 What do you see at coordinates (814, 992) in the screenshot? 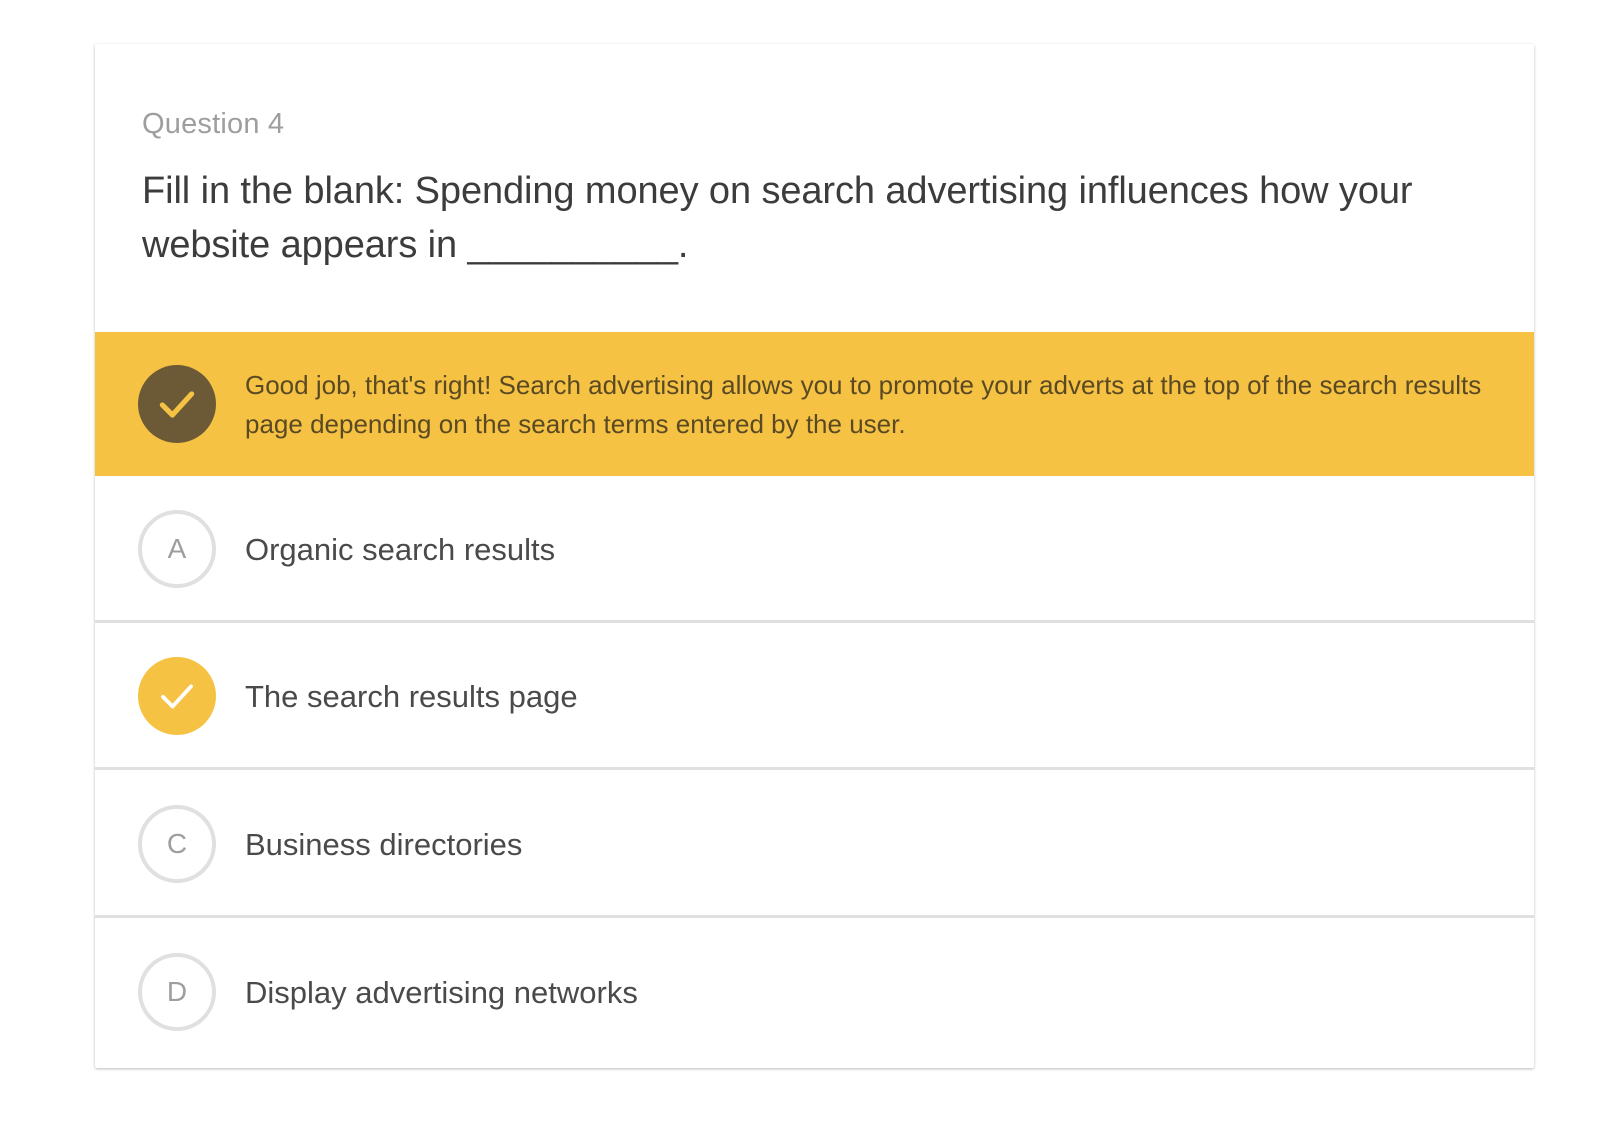
I see `answer-option-d: D Display advertising networks` at bounding box center [814, 992].